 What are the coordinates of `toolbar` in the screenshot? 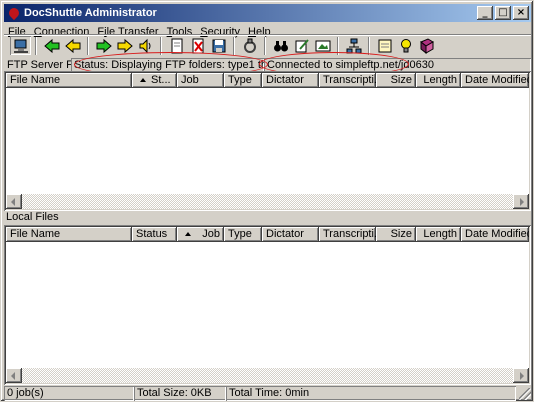 It's located at (267, 45).